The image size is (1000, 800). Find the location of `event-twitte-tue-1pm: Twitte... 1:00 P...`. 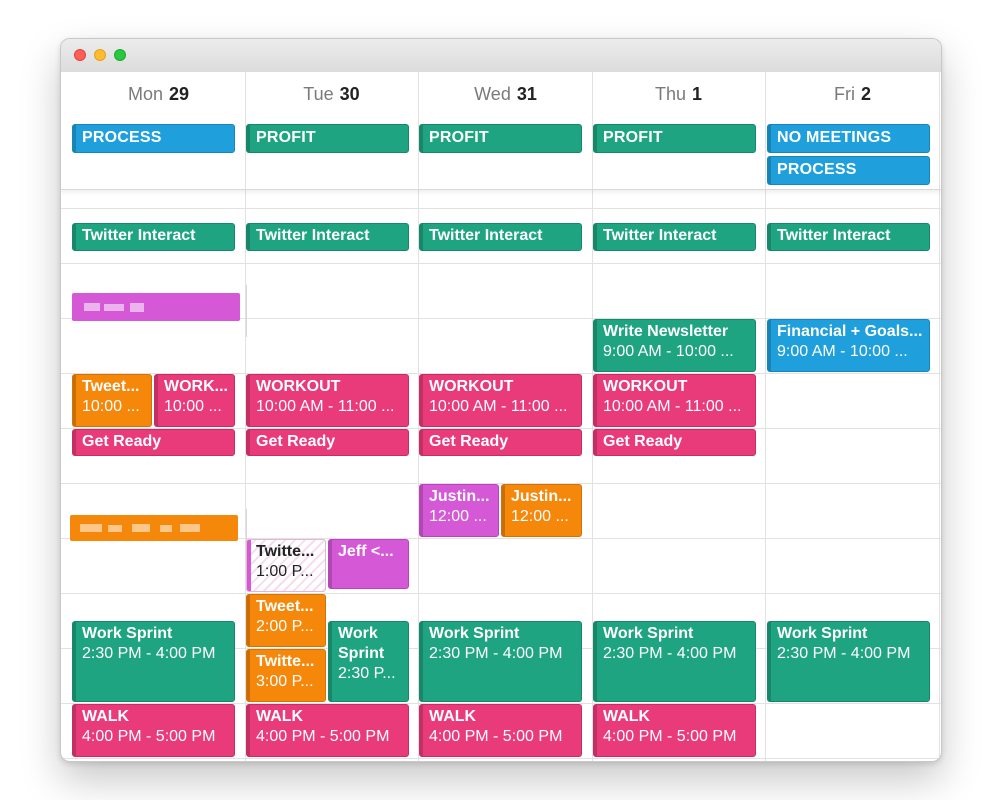

event-twitte-tue-1pm: Twitte... 1:00 P... is located at coordinates (286, 565).